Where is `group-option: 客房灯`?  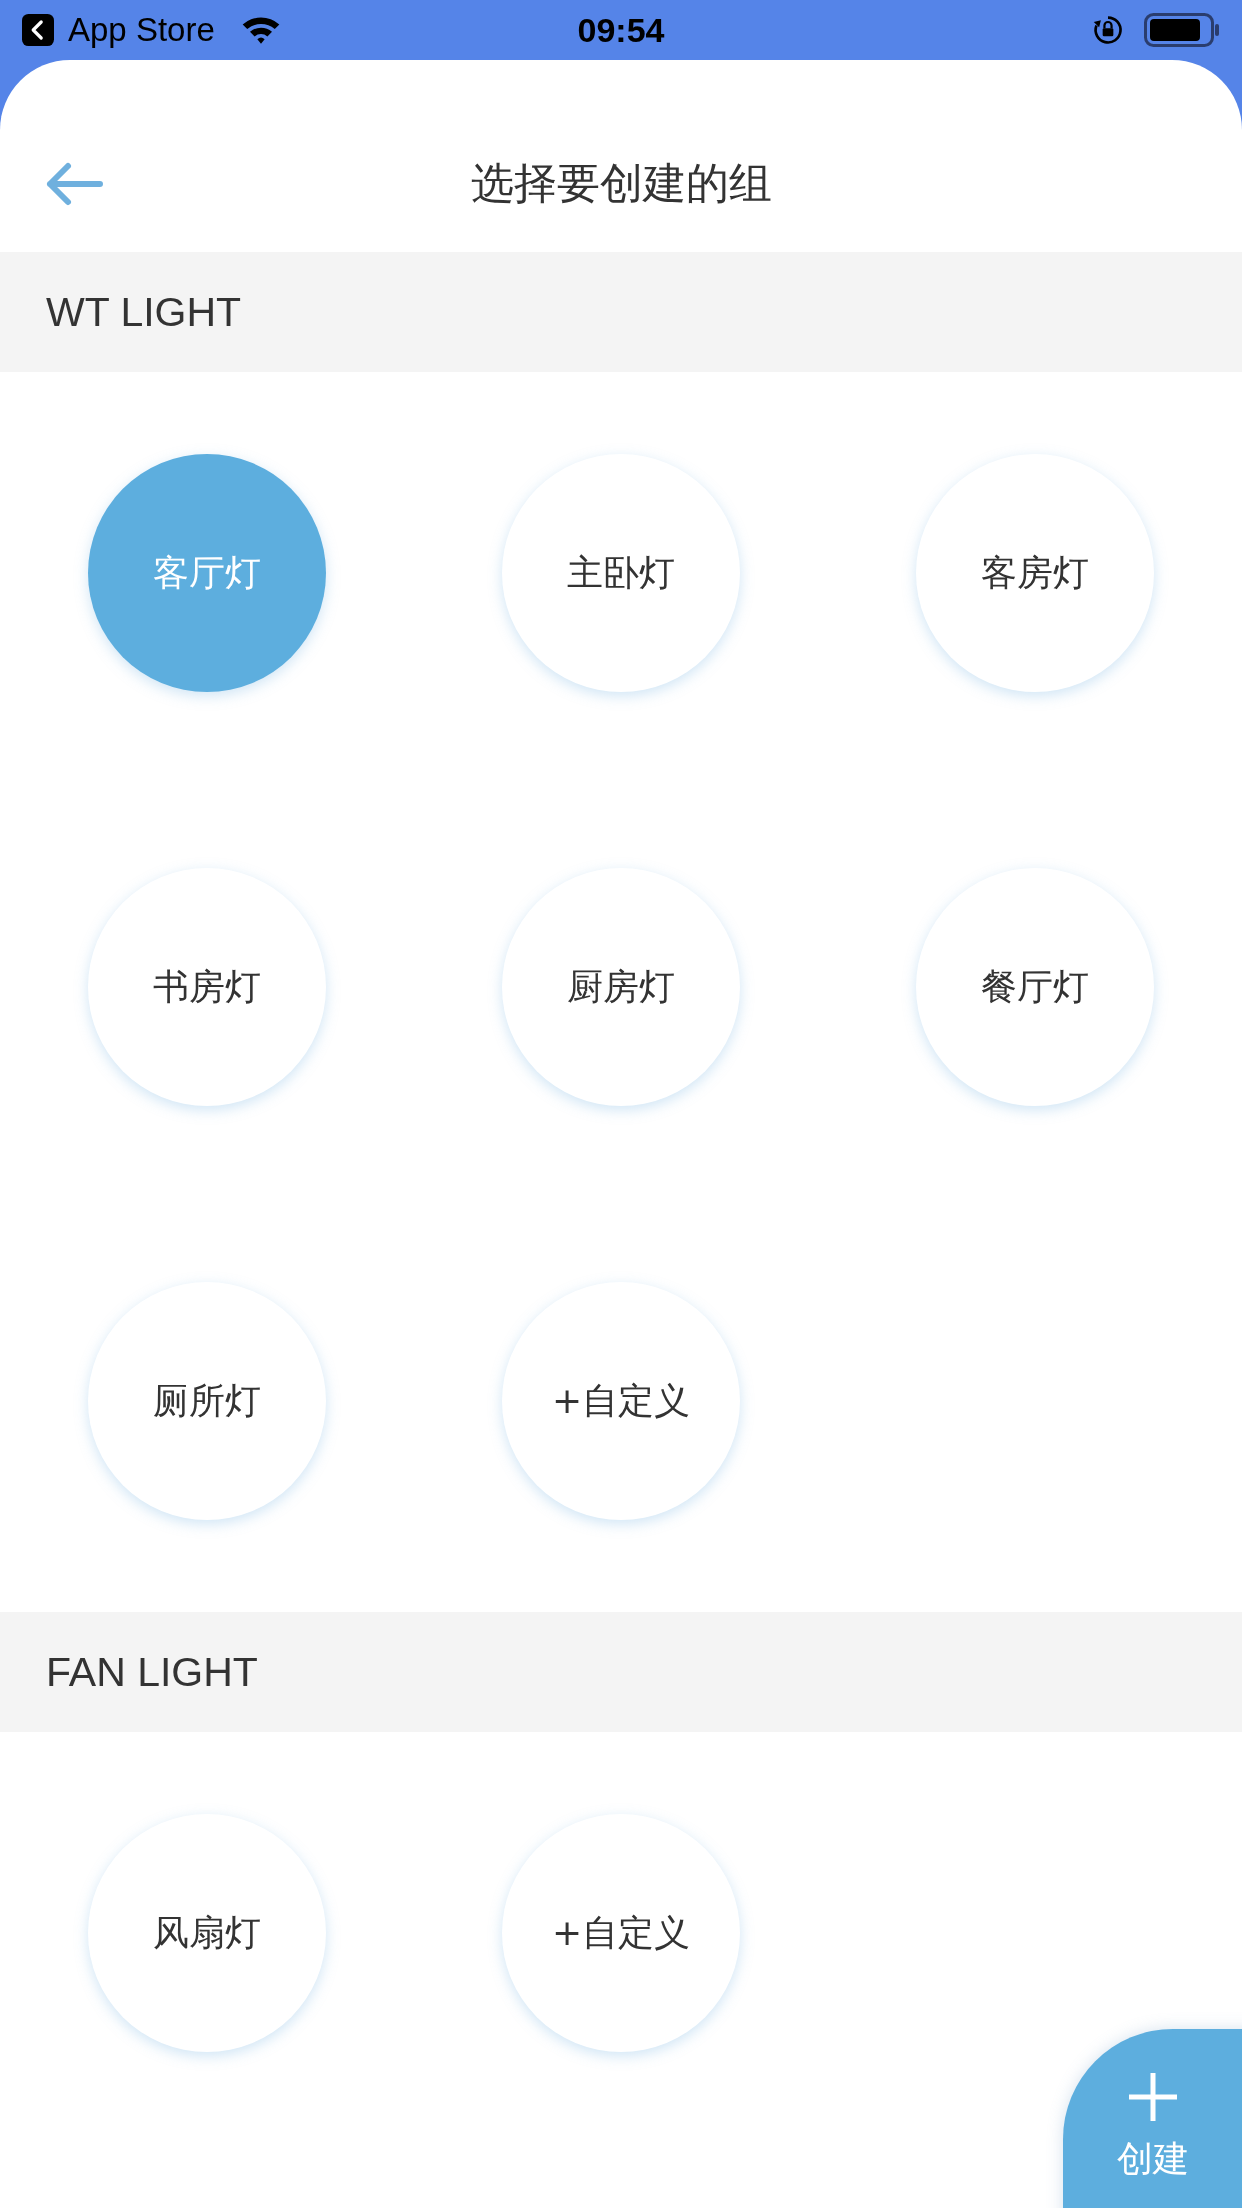
group-option: 客房灯 is located at coordinates (1035, 573).